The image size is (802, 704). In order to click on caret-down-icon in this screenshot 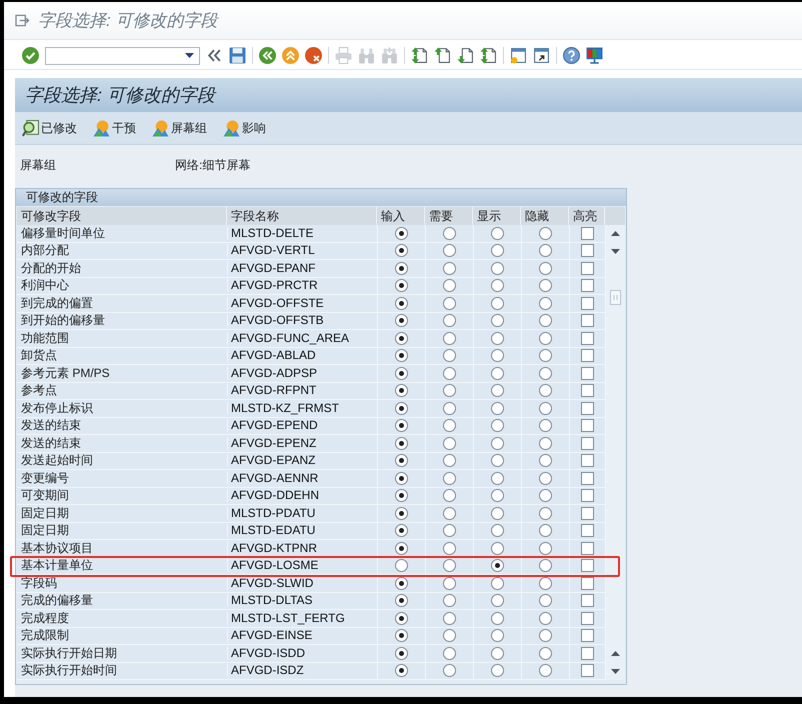, I will do `click(189, 55)`.